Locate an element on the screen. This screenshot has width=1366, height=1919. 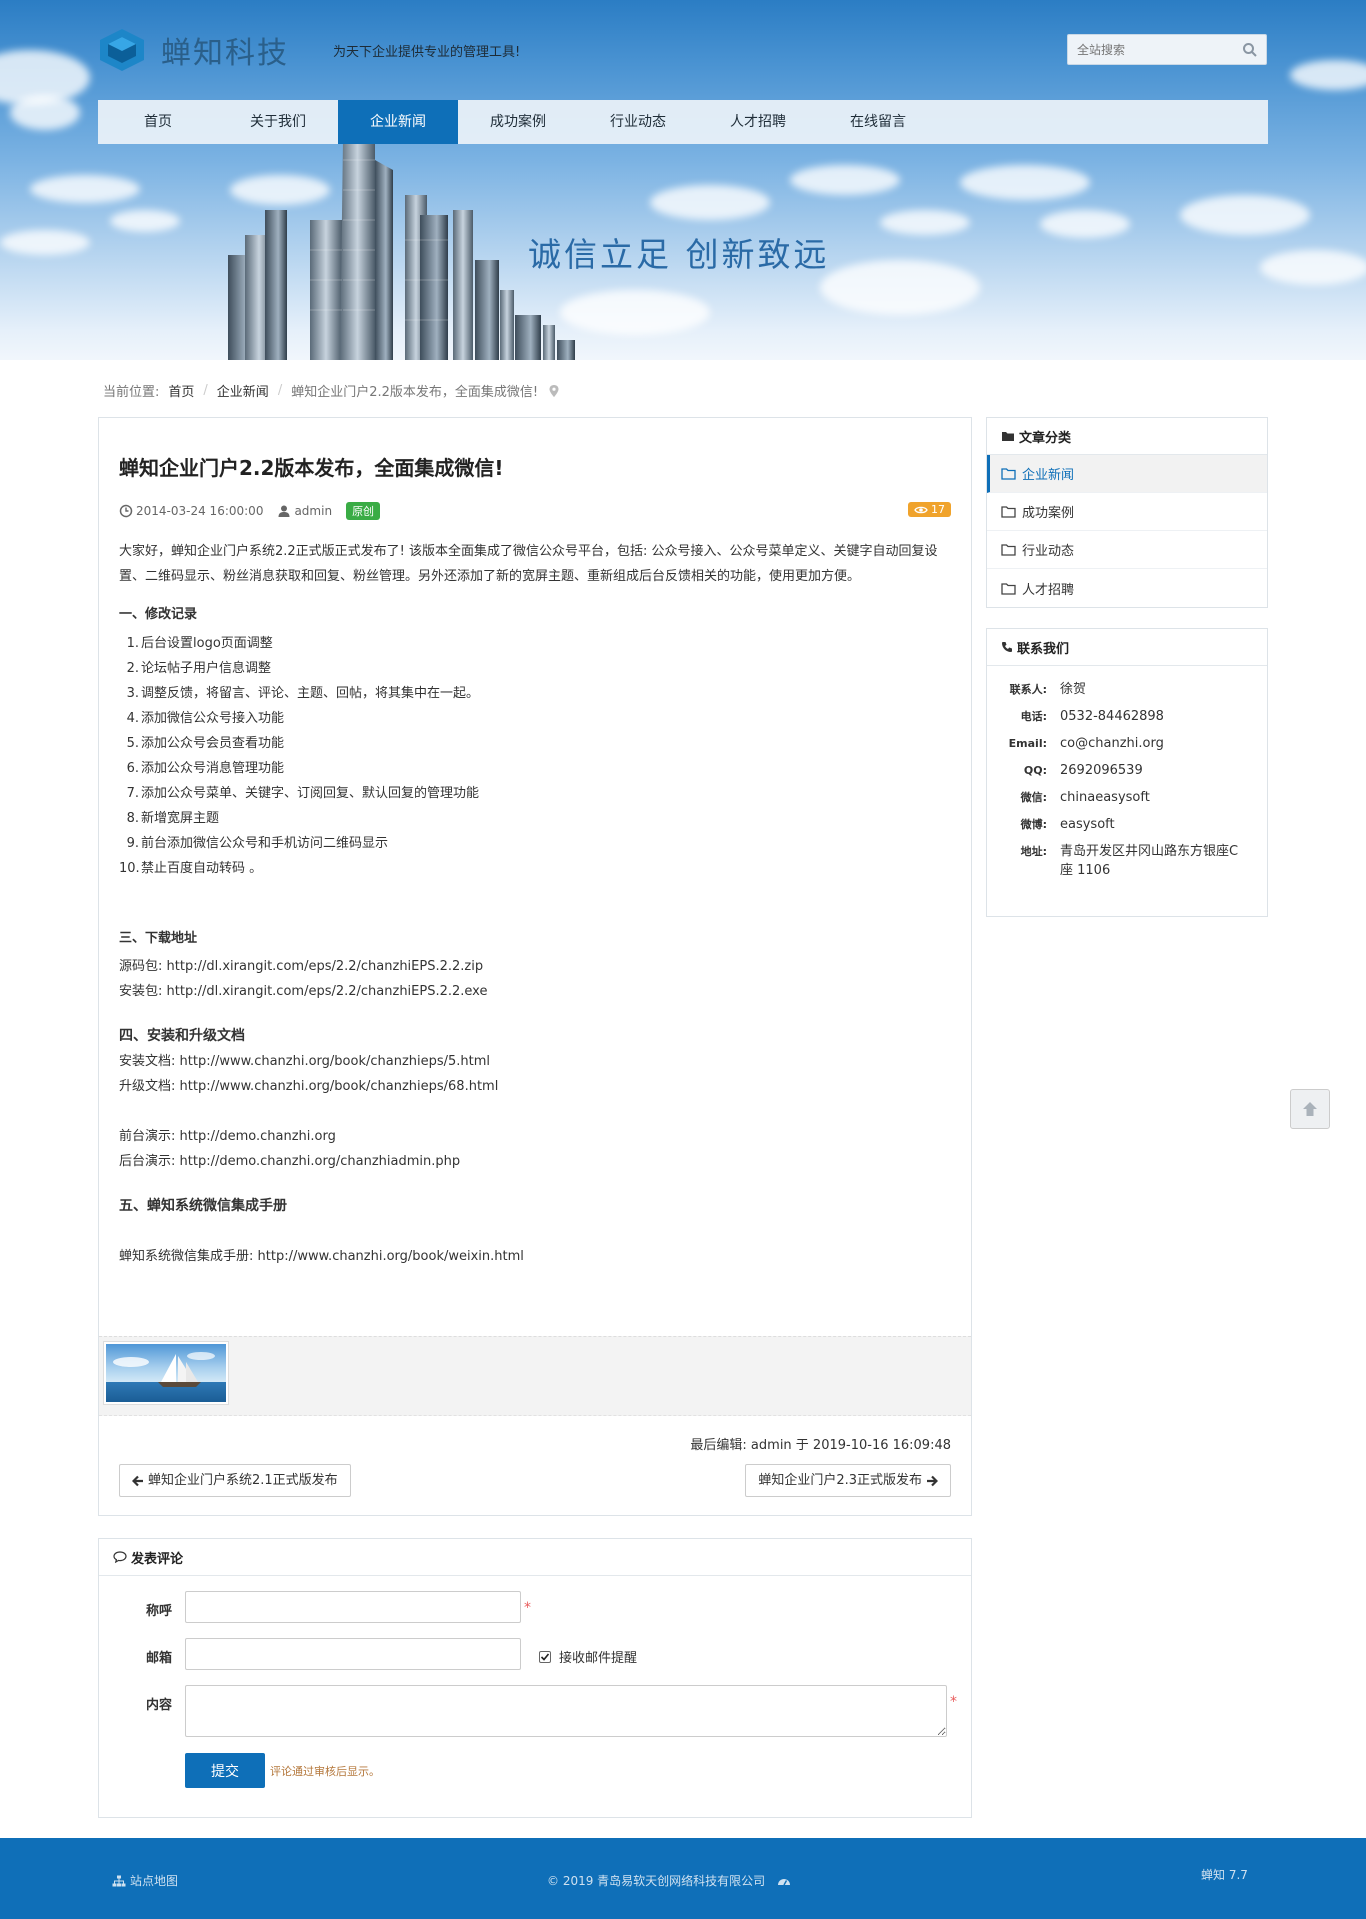
user-icon is located at coordinates (284, 511).